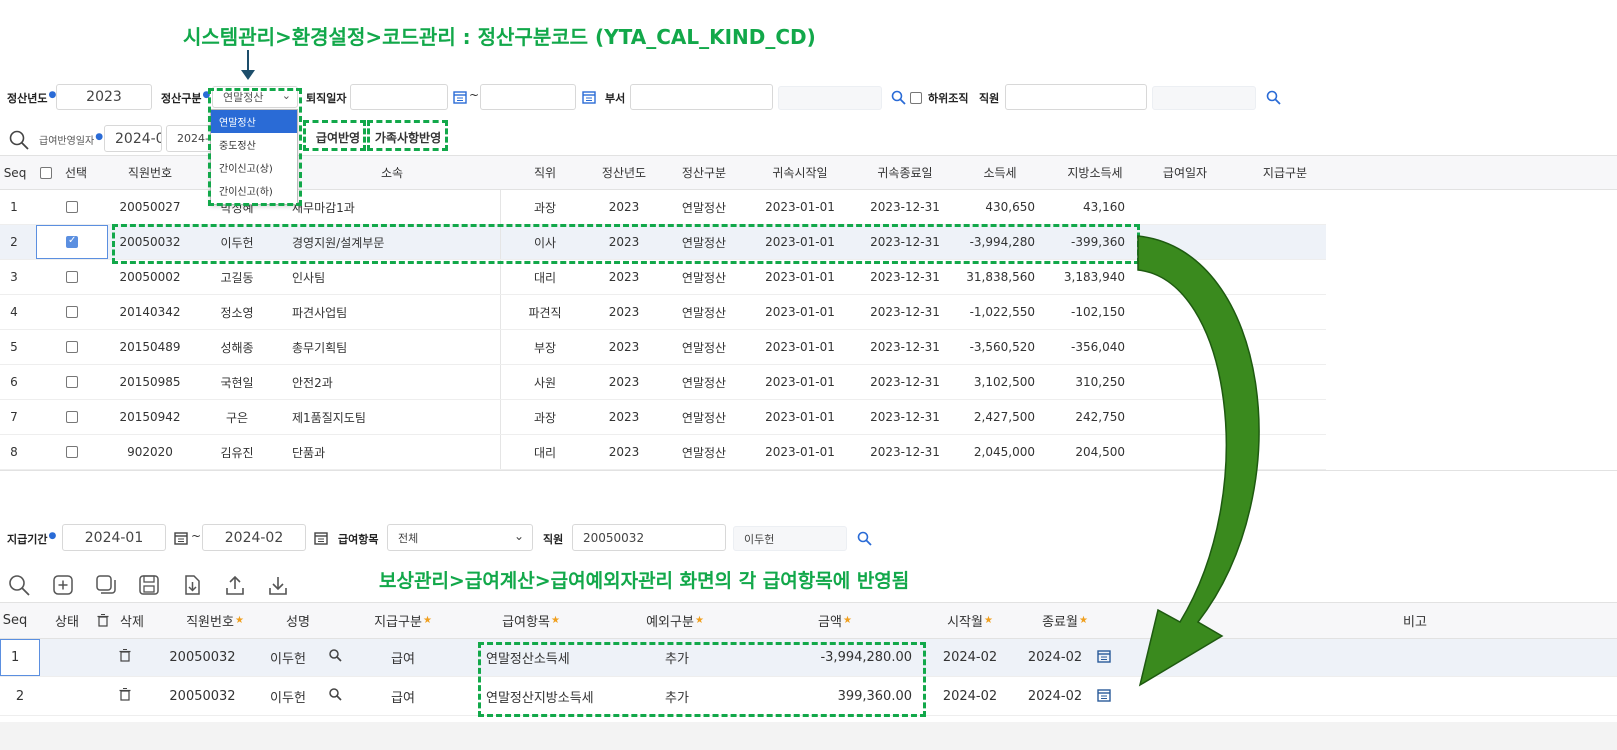 This screenshot has height=750, width=1617. I want to click on add-icon, so click(63, 585).